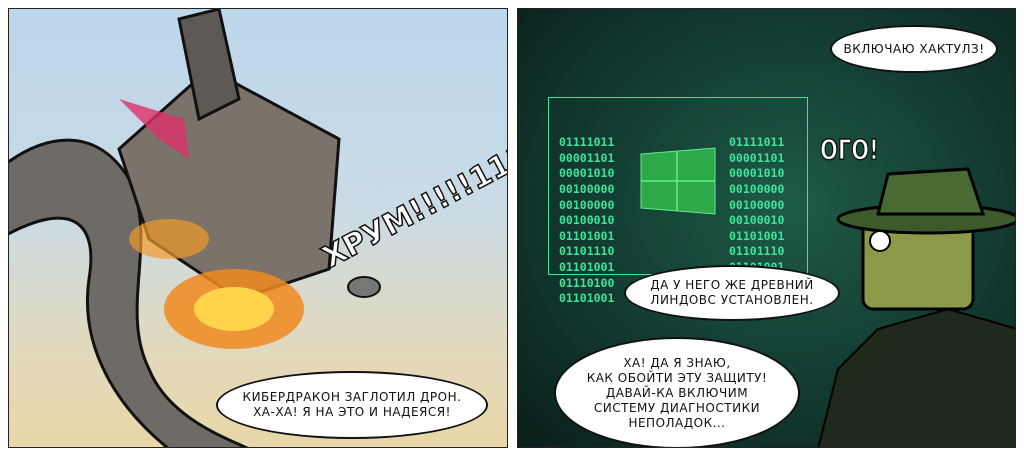 This screenshot has width=1024, height=454. Describe the element at coordinates (352, 412) in the screenshot. I see `caption-line: ХА-ХА! Я НА ЭТО И НАДЕЯСЯ!` at that location.